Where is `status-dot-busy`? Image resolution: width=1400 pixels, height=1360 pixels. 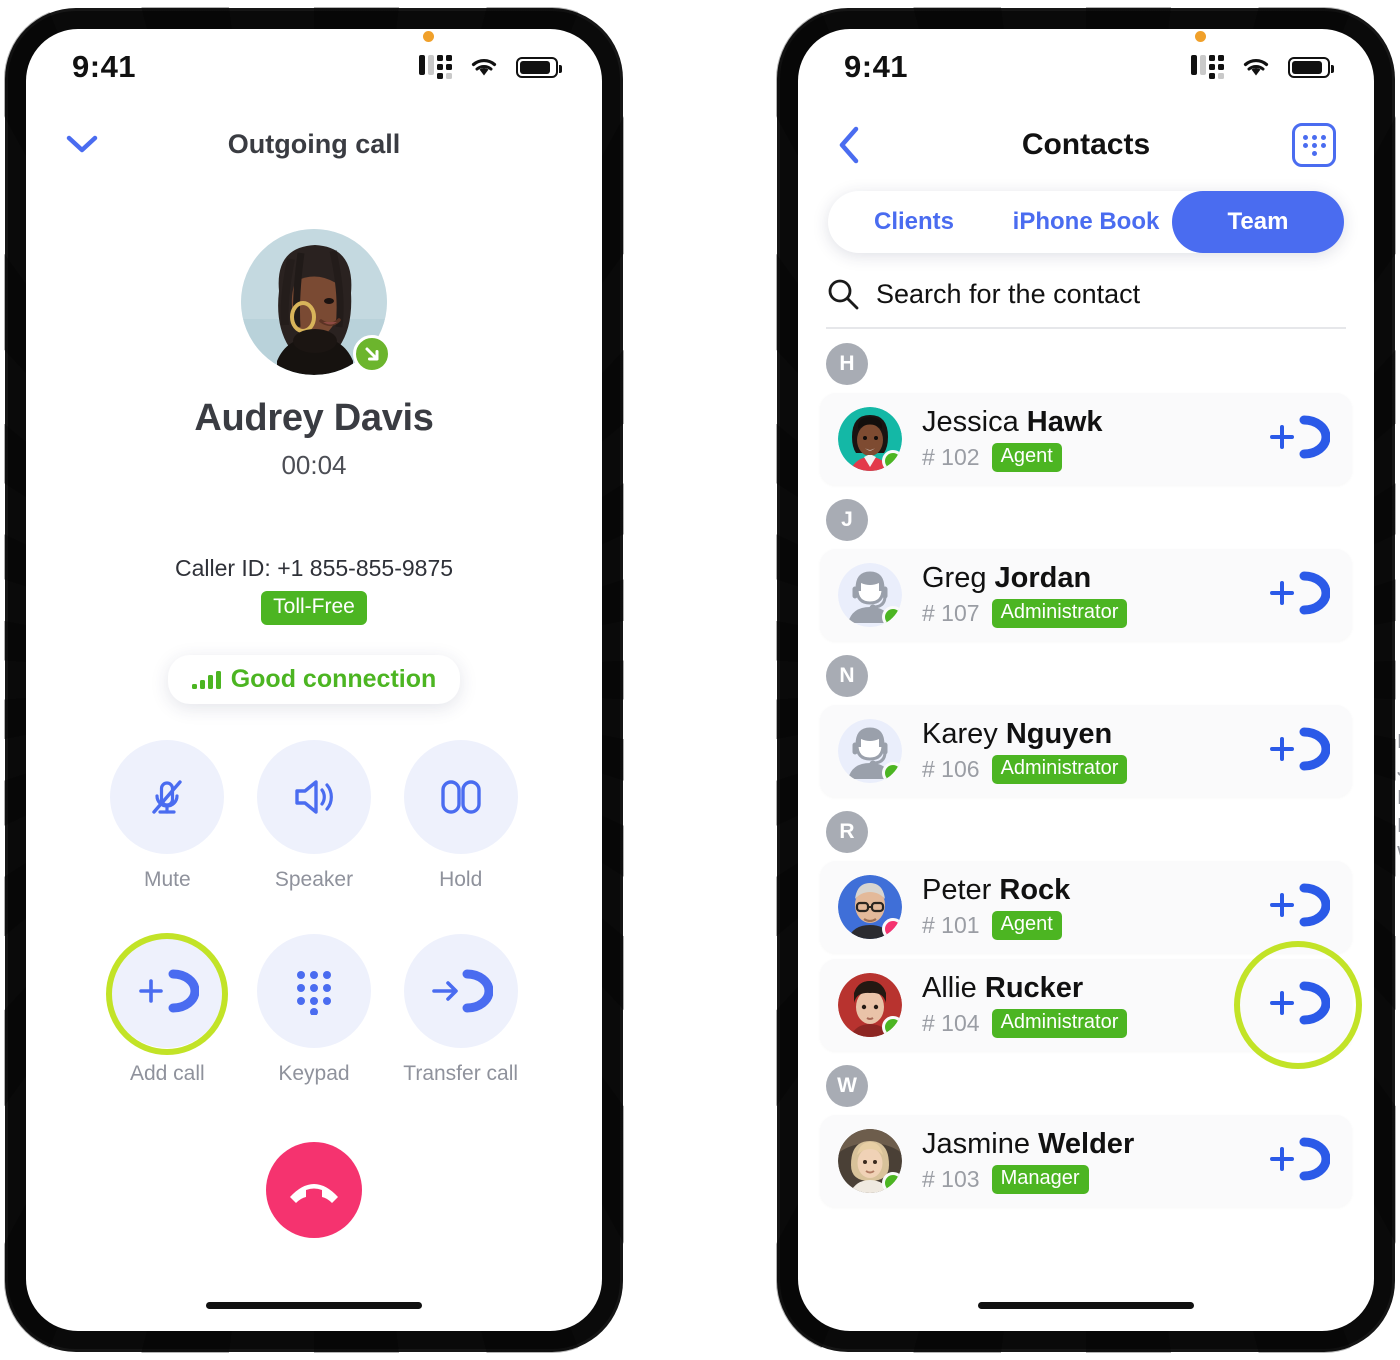 status-dot-busy is located at coordinates (892, 928).